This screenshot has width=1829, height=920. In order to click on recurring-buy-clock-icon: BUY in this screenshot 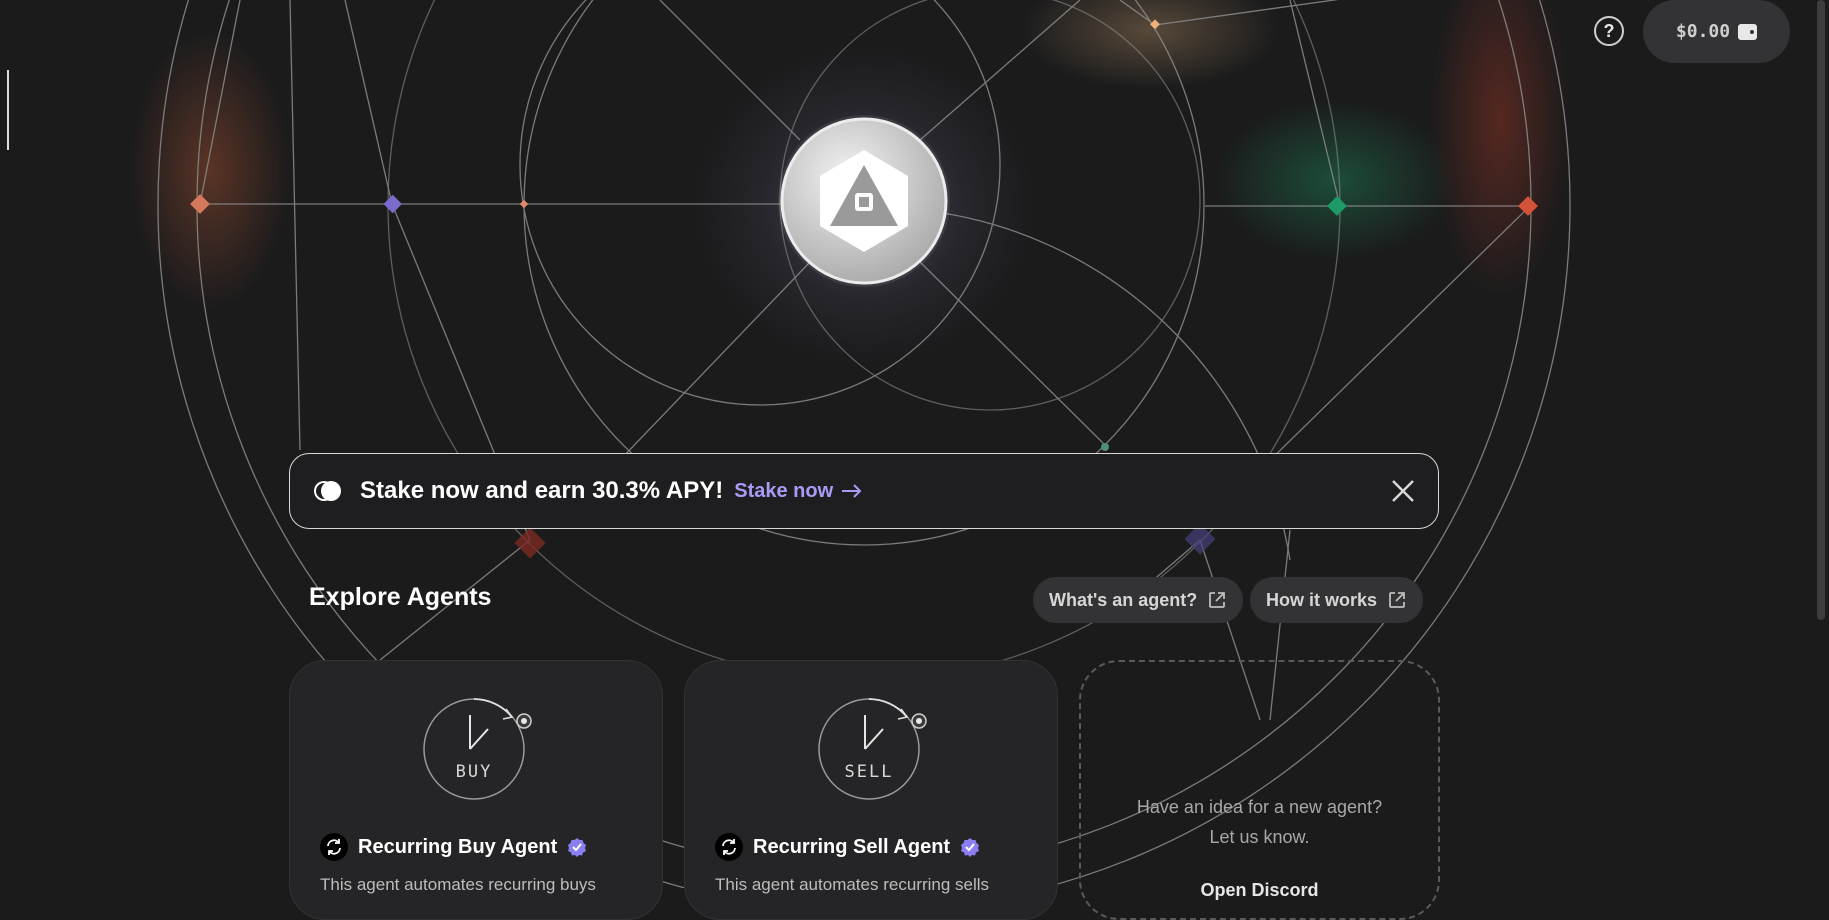, I will do `click(477, 749)`.